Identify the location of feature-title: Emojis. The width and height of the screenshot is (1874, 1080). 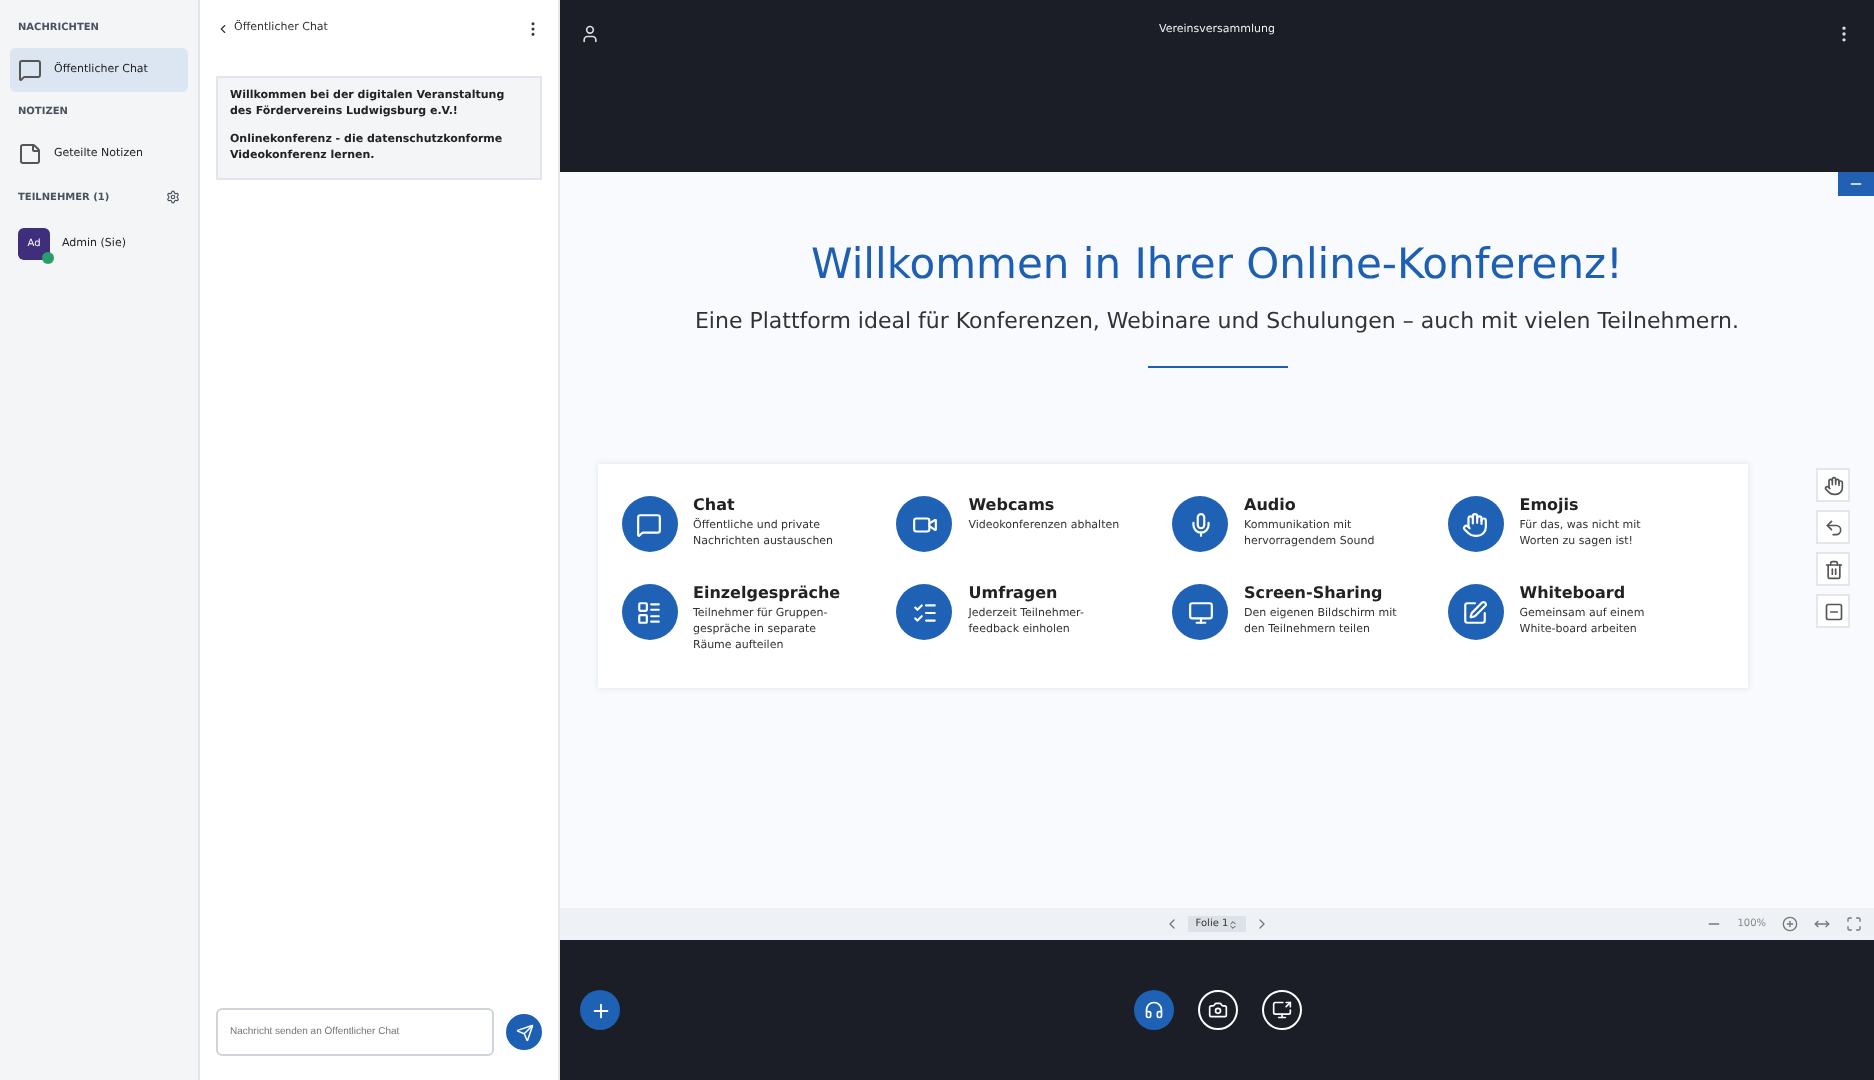
(1550, 505).